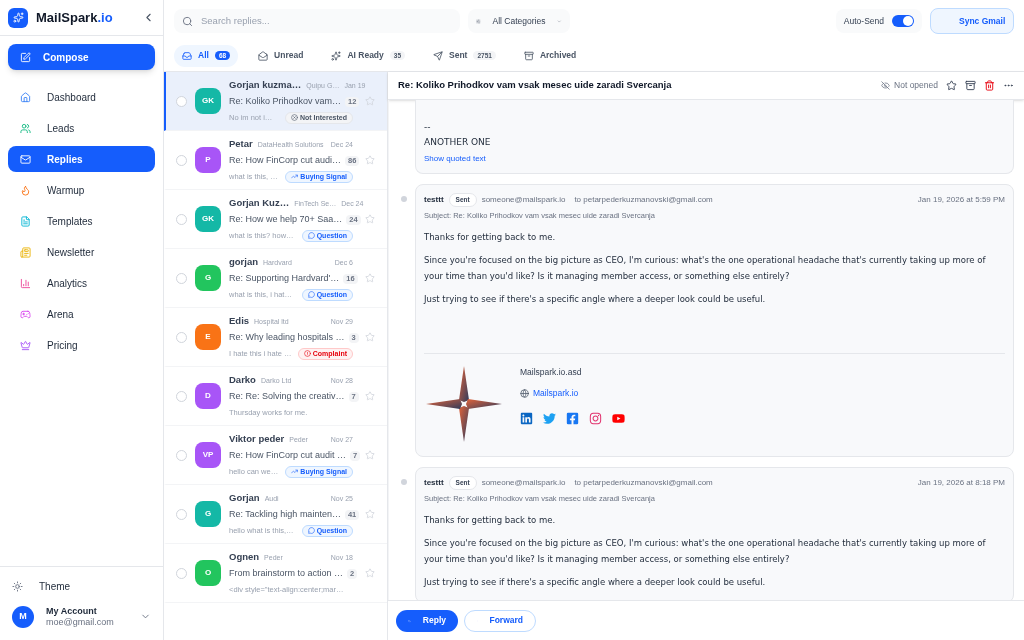  I want to click on theme-toggle: Theme, so click(55, 586).